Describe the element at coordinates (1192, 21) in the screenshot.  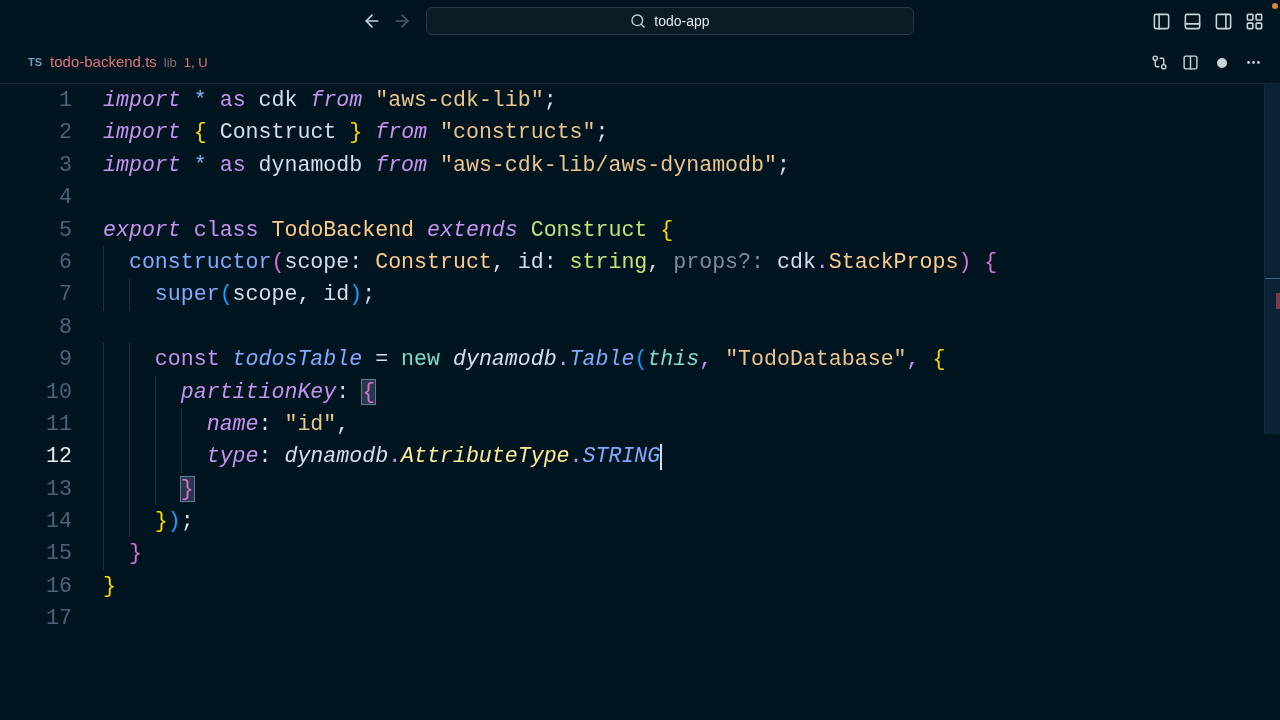
I see `panel-toggle-icon` at that location.